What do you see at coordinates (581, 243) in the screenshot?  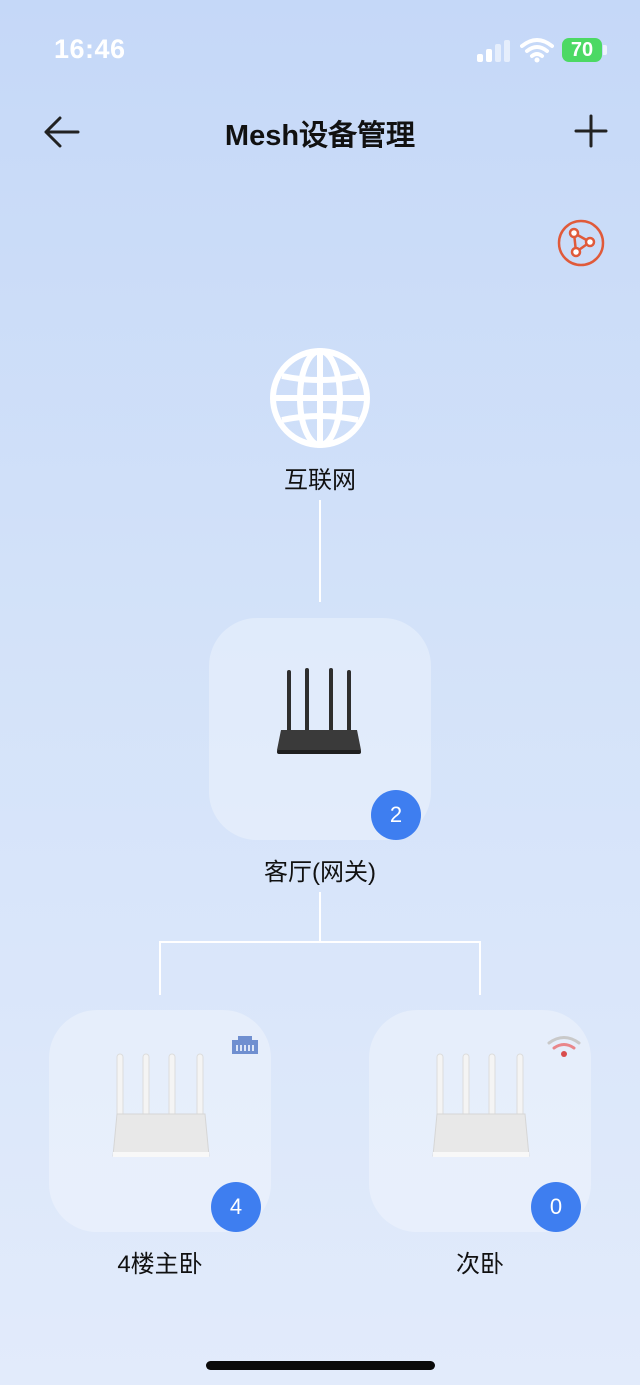 I see `topology-share-icon` at bounding box center [581, 243].